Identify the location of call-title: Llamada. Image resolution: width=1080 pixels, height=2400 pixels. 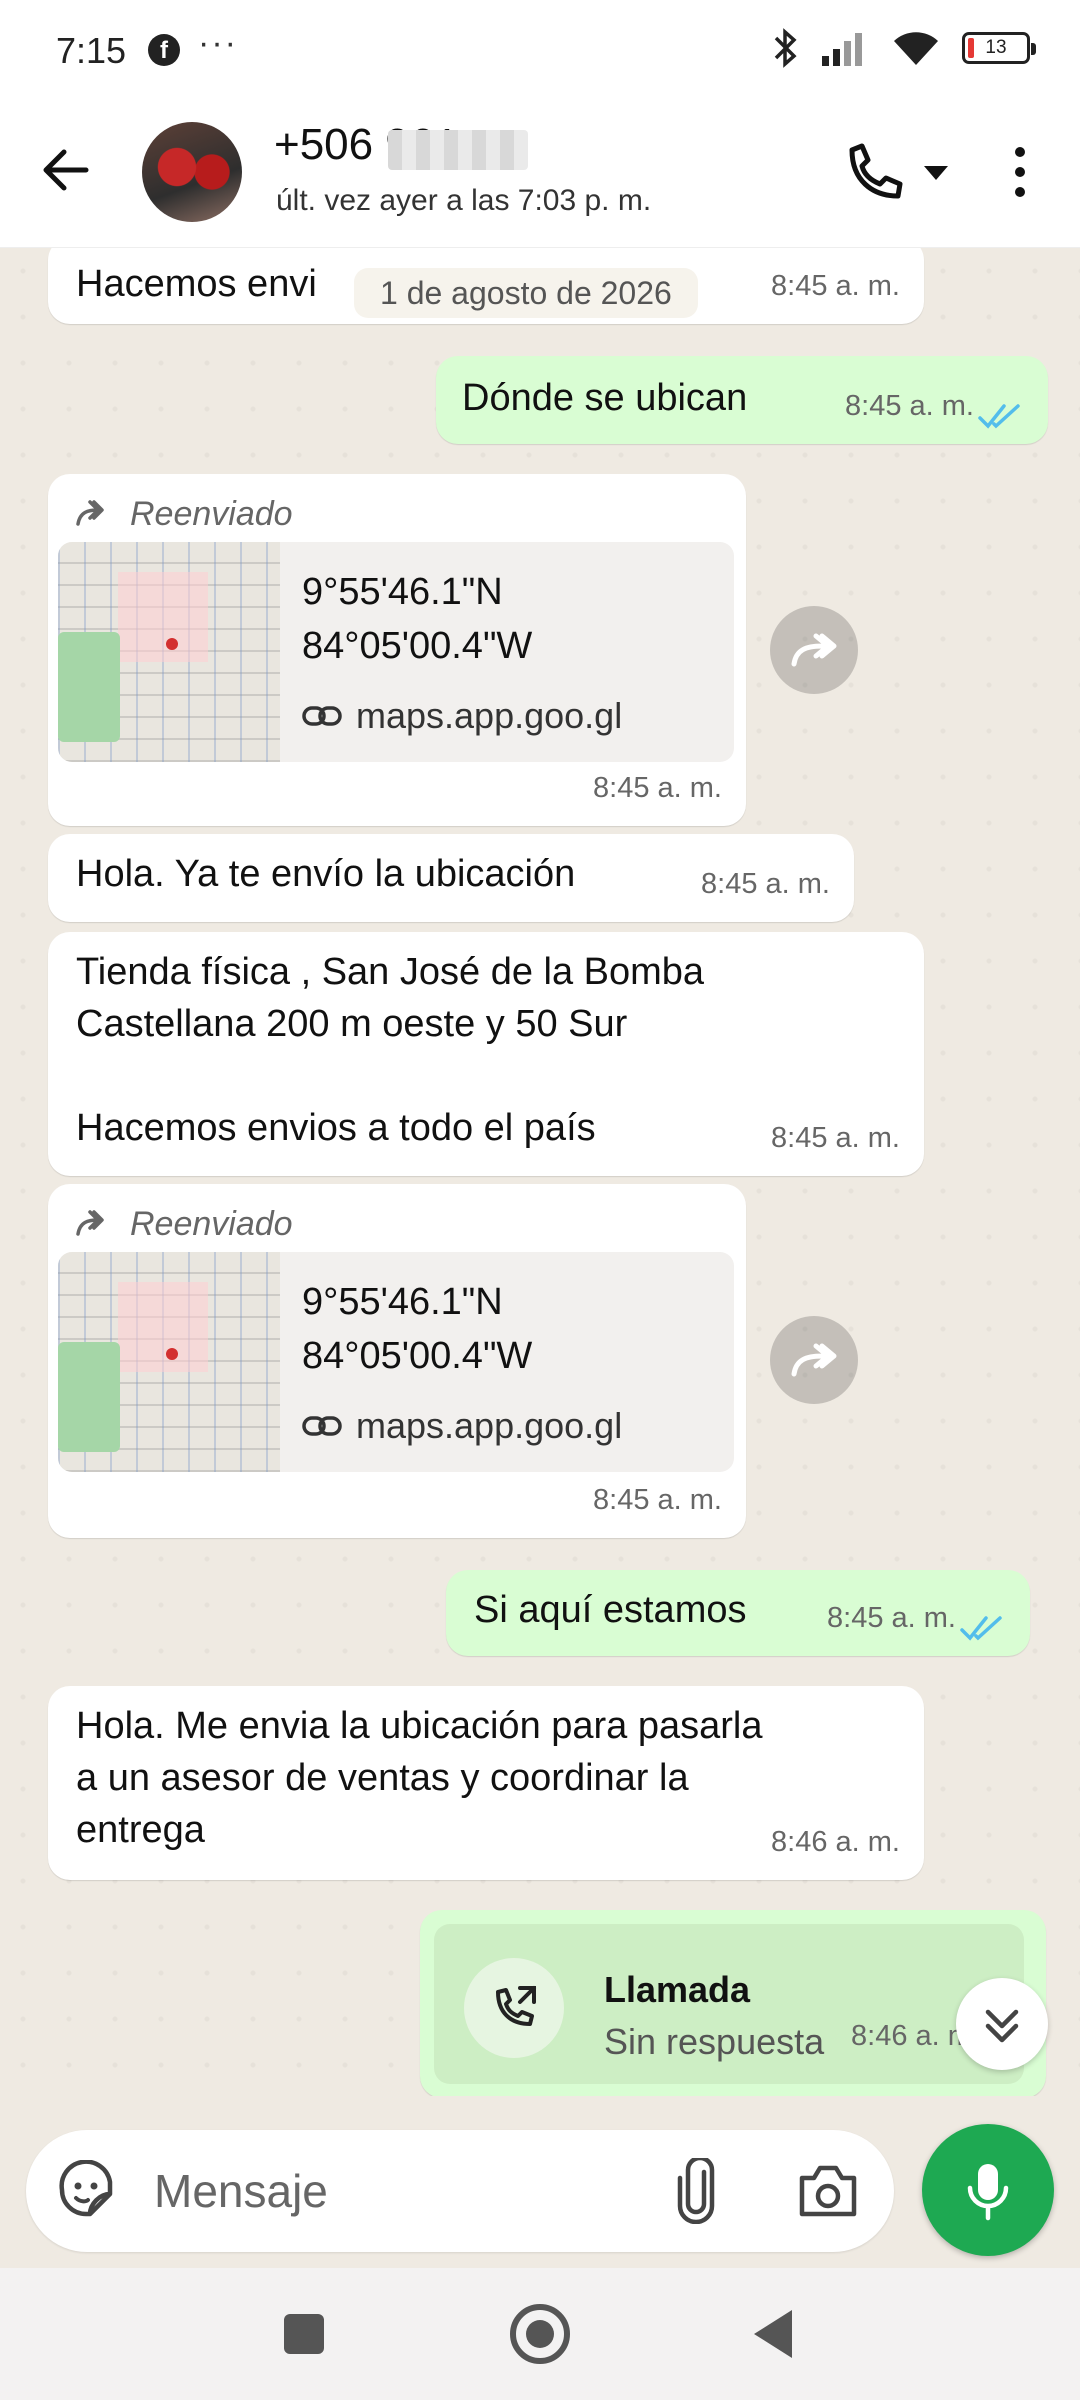
(677, 1989).